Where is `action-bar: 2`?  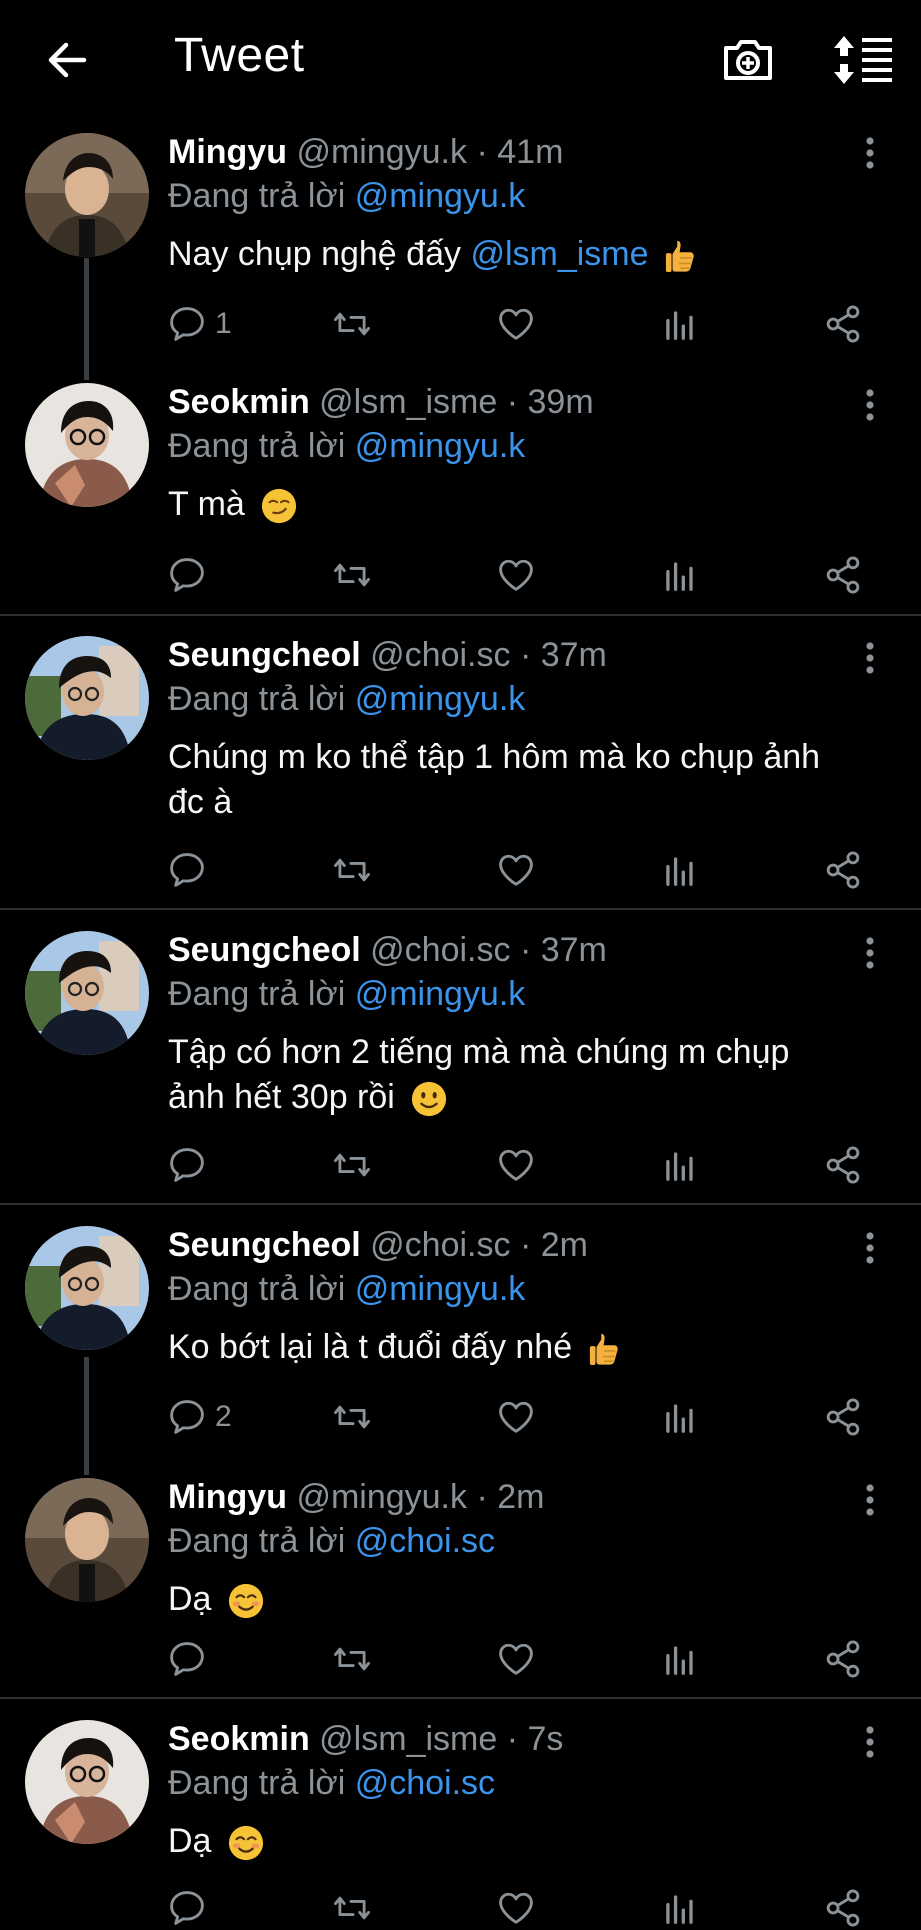
action-bar: 2 is located at coordinates (520, 1417).